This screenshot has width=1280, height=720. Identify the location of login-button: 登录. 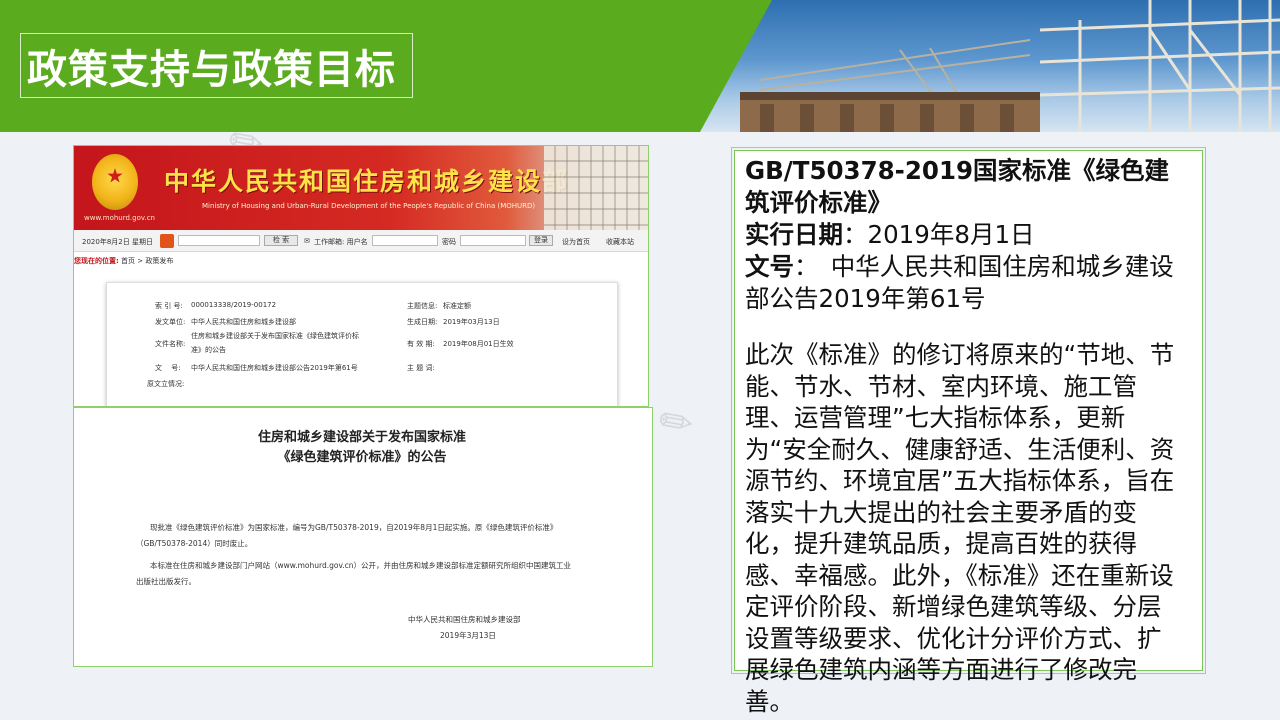
(541, 240).